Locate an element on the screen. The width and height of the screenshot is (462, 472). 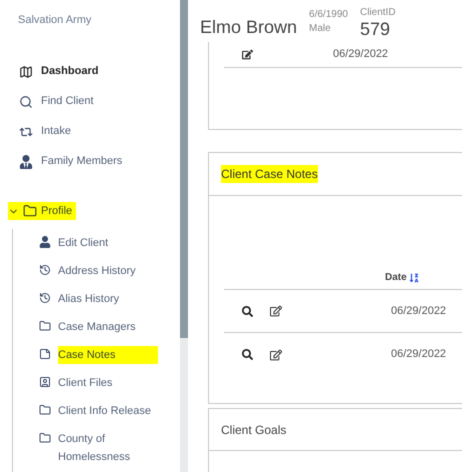
card-title: Client Case Notes is located at coordinates (269, 174).